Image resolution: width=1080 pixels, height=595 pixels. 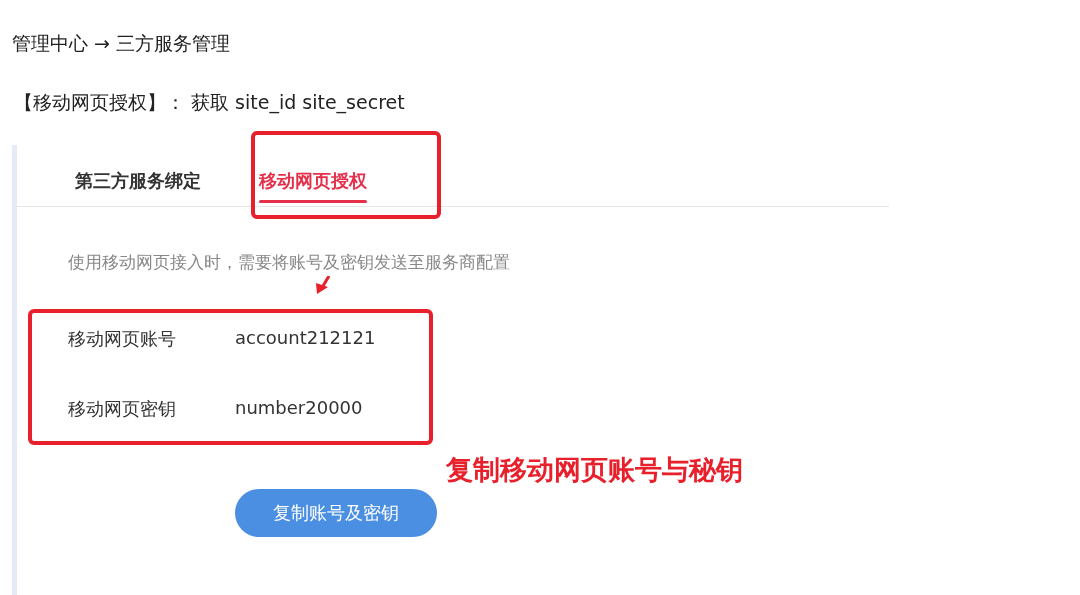 What do you see at coordinates (305, 338) in the screenshot?
I see `field-value: account212121` at bounding box center [305, 338].